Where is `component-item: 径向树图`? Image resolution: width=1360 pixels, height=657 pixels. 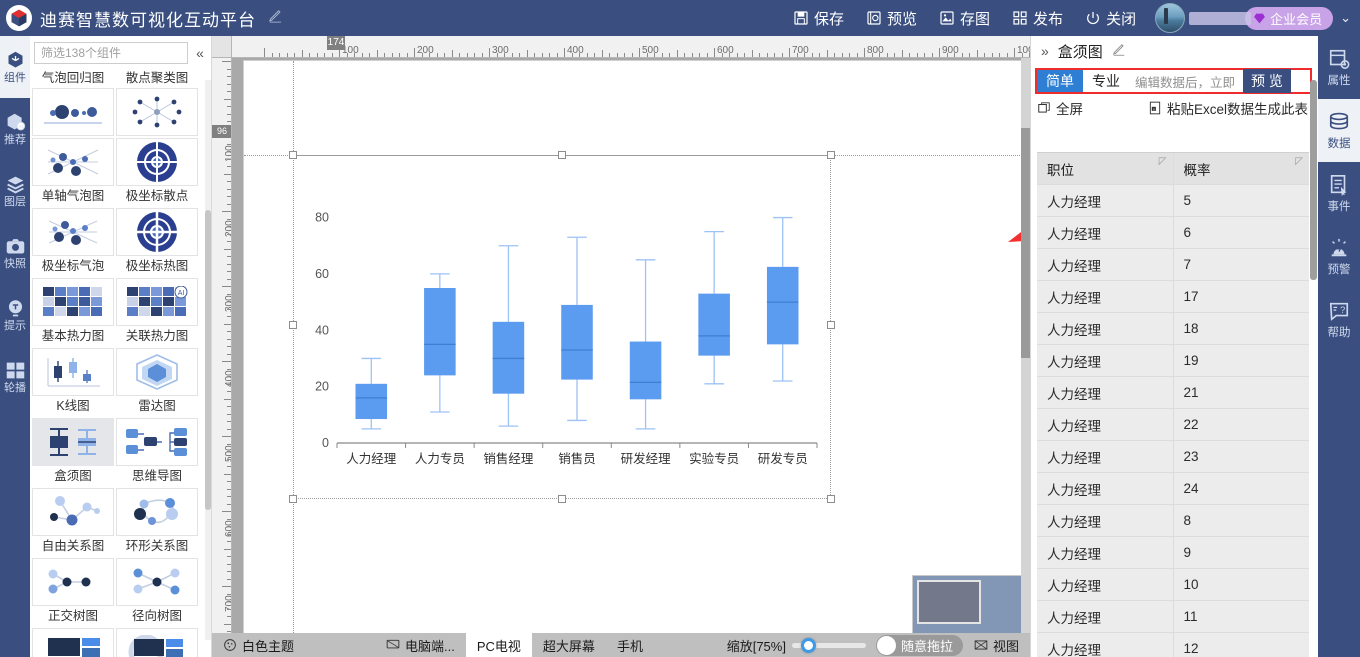
component-item: 径向树图 is located at coordinates (157, 592).